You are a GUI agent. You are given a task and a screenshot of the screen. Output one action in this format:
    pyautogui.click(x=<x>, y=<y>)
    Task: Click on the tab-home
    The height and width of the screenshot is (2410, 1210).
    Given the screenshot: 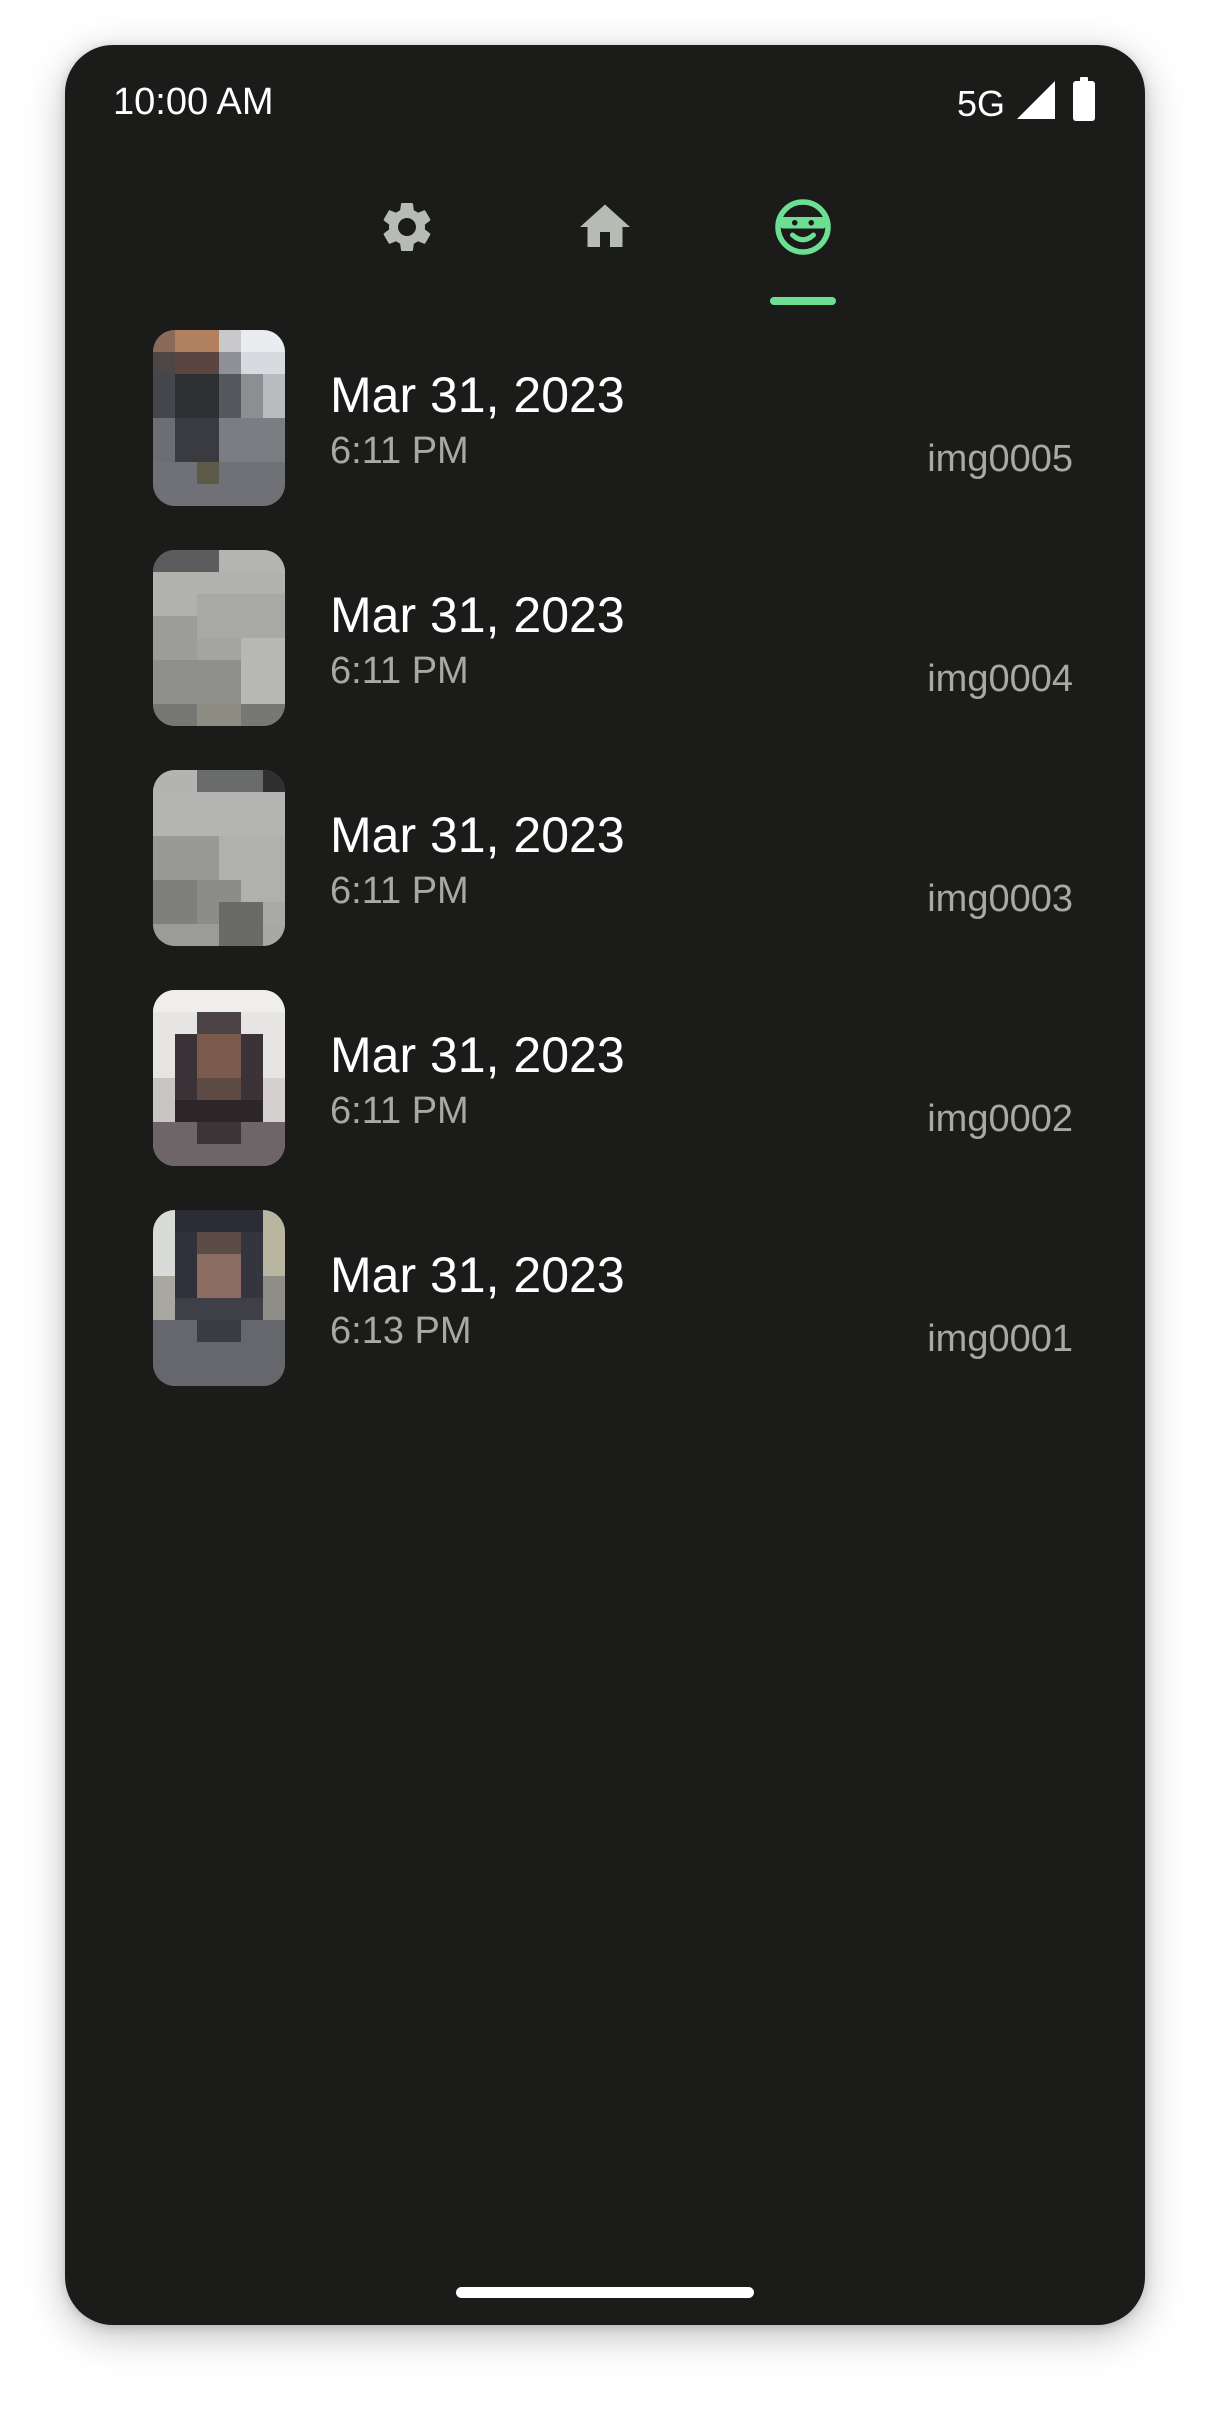 What is the action you would take?
    pyautogui.click(x=605, y=250)
    